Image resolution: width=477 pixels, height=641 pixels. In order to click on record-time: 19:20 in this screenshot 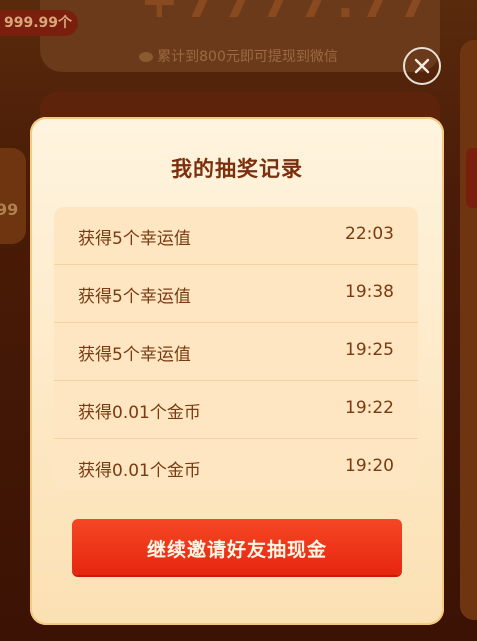, I will do `click(369, 466)`.